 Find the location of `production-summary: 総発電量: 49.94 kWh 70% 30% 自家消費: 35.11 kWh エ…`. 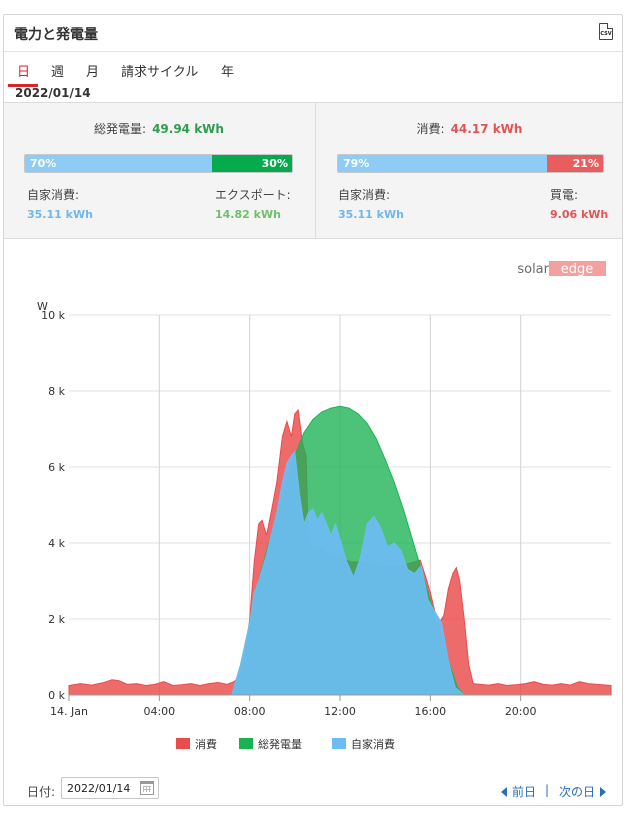

production-summary: 総発電量: 49.94 kWh 70% 30% 自家消費: 35.11 kWh エ… is located at coordinates (159, 170).